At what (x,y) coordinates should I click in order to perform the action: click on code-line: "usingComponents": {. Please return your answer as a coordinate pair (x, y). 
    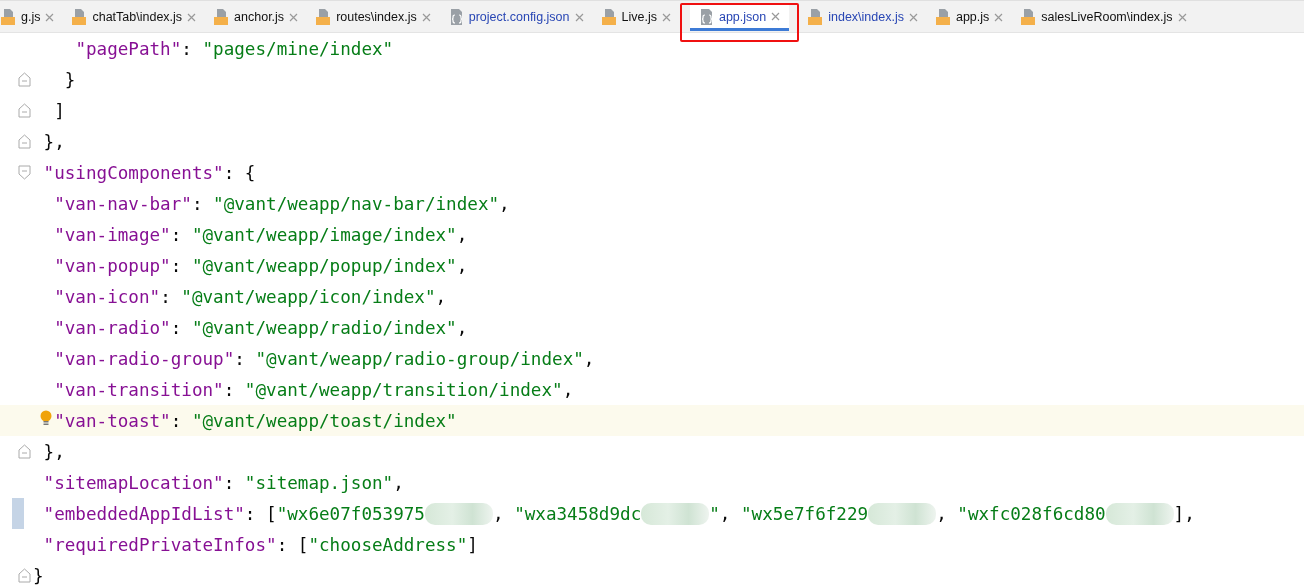
    Looking at the image, I should click on (149, 172).